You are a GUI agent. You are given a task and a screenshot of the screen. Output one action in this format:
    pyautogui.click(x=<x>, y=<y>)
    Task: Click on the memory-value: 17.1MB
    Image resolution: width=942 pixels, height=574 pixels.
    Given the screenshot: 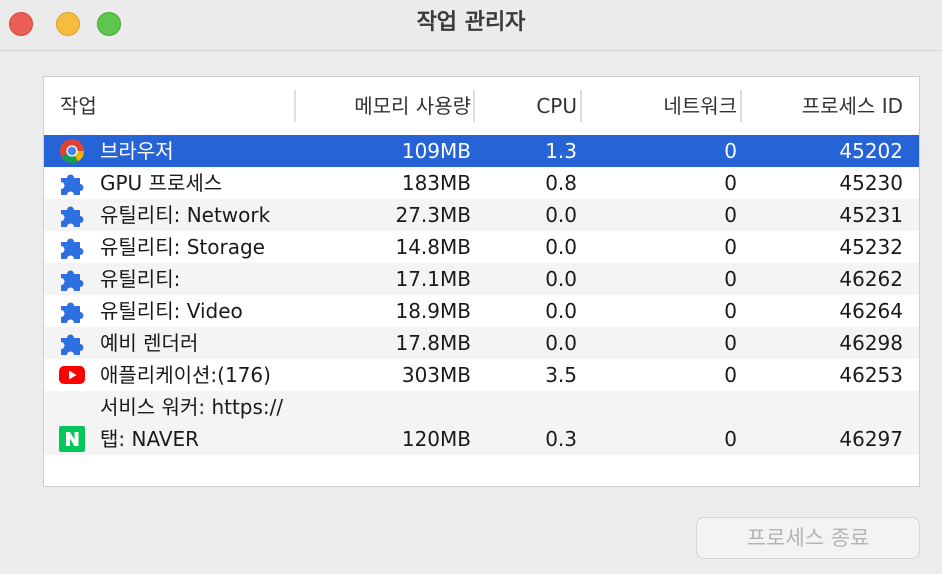 What is the action you would take?
    pyautogui.click(x=433, y=279)
    